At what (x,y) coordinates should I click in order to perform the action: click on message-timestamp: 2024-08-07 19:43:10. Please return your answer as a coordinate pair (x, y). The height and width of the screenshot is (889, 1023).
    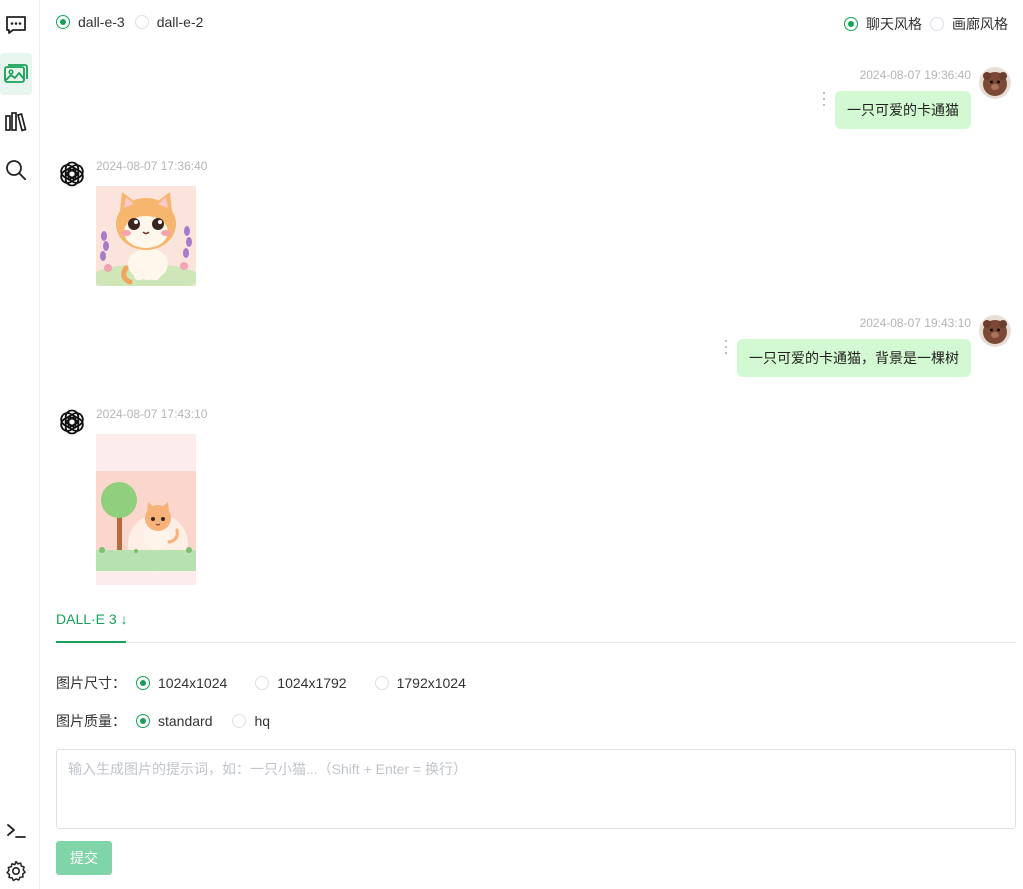
    Looking at the image, I should click on (915, 323).